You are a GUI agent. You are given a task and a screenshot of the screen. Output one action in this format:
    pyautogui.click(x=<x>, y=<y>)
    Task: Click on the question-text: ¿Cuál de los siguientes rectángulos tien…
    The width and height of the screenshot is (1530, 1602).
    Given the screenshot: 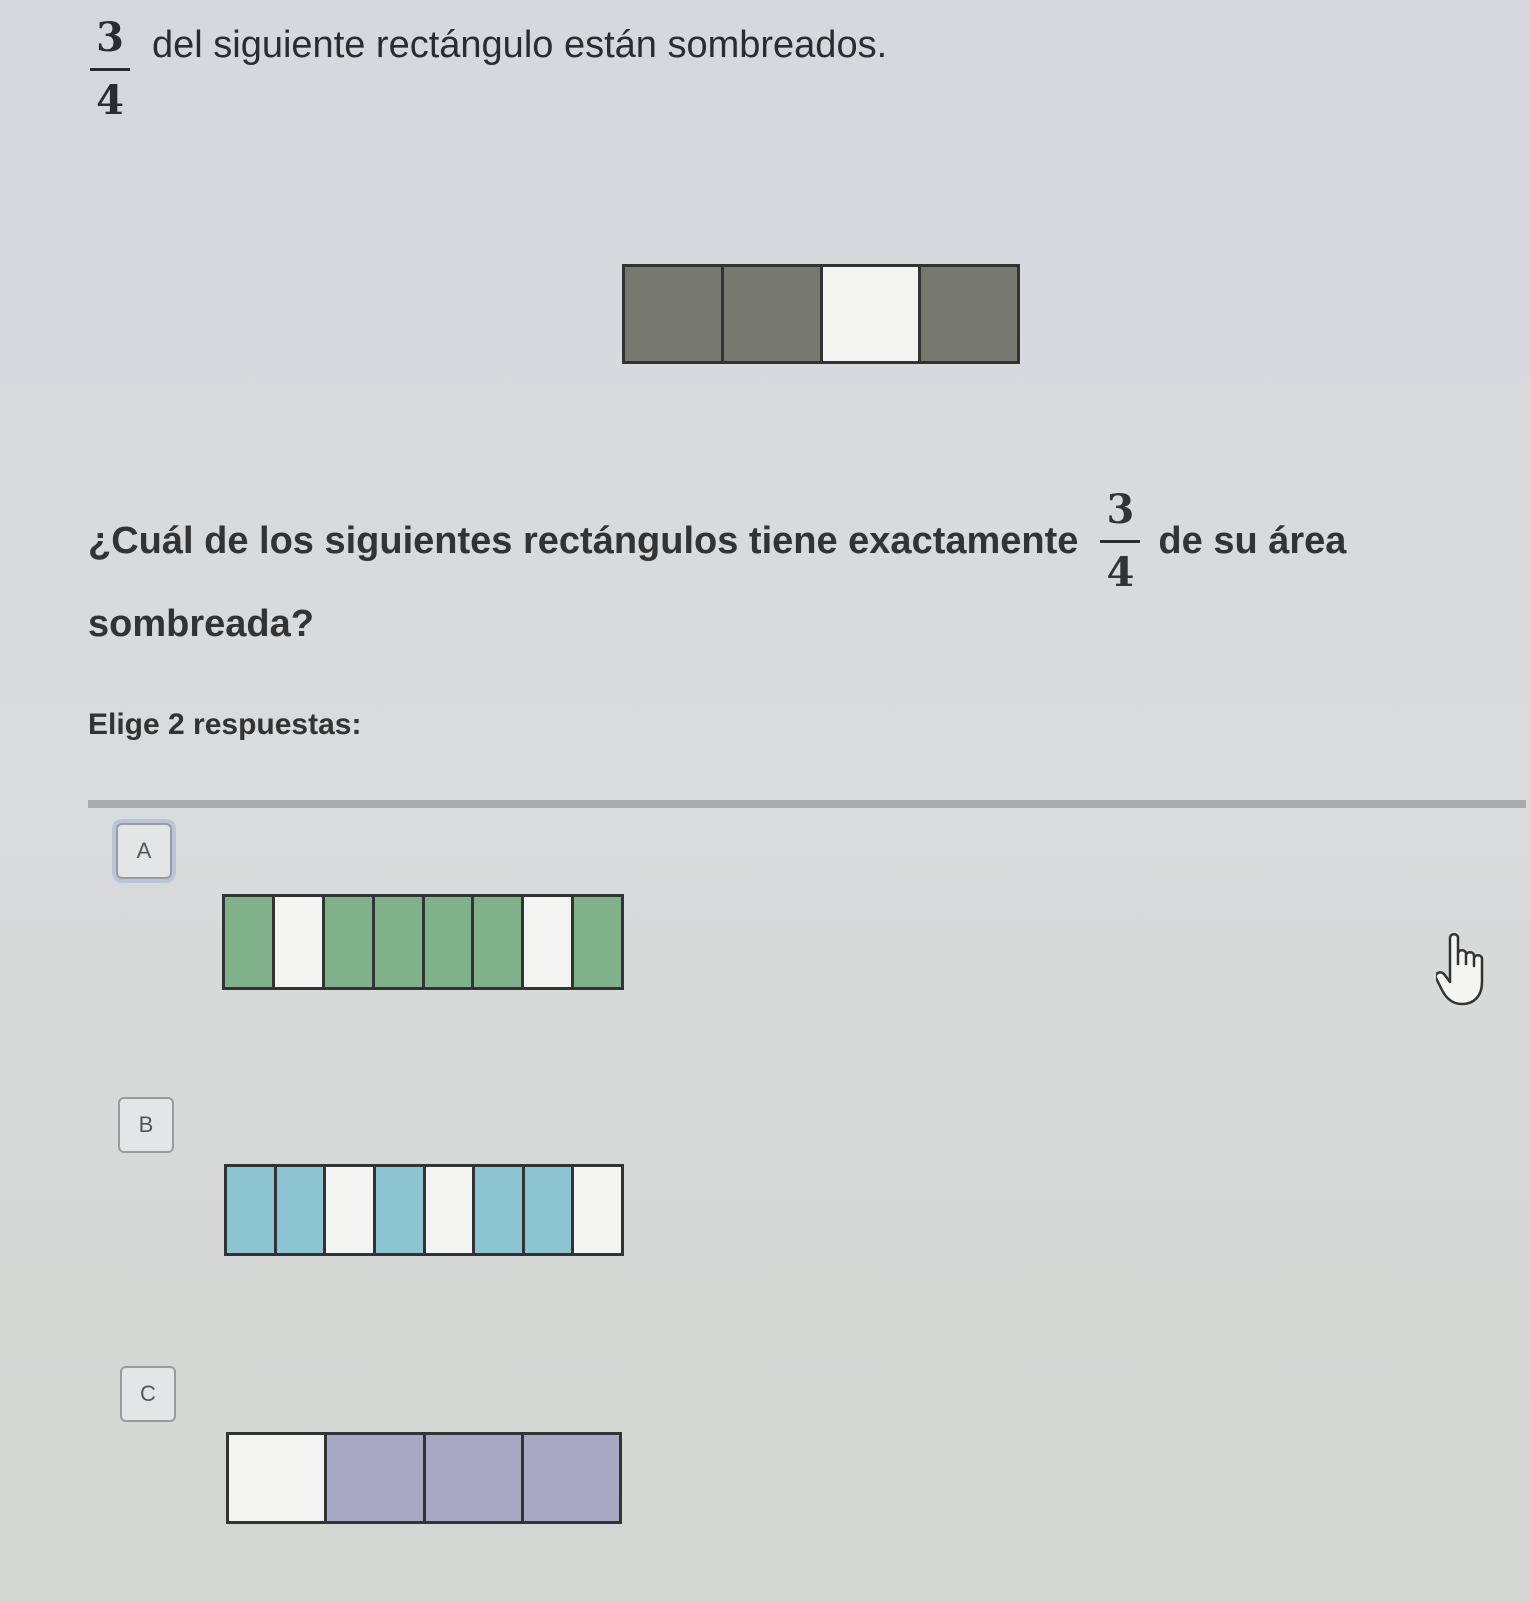 What is the action you would take?
    pyautogui.click(x=788, y=568)
    